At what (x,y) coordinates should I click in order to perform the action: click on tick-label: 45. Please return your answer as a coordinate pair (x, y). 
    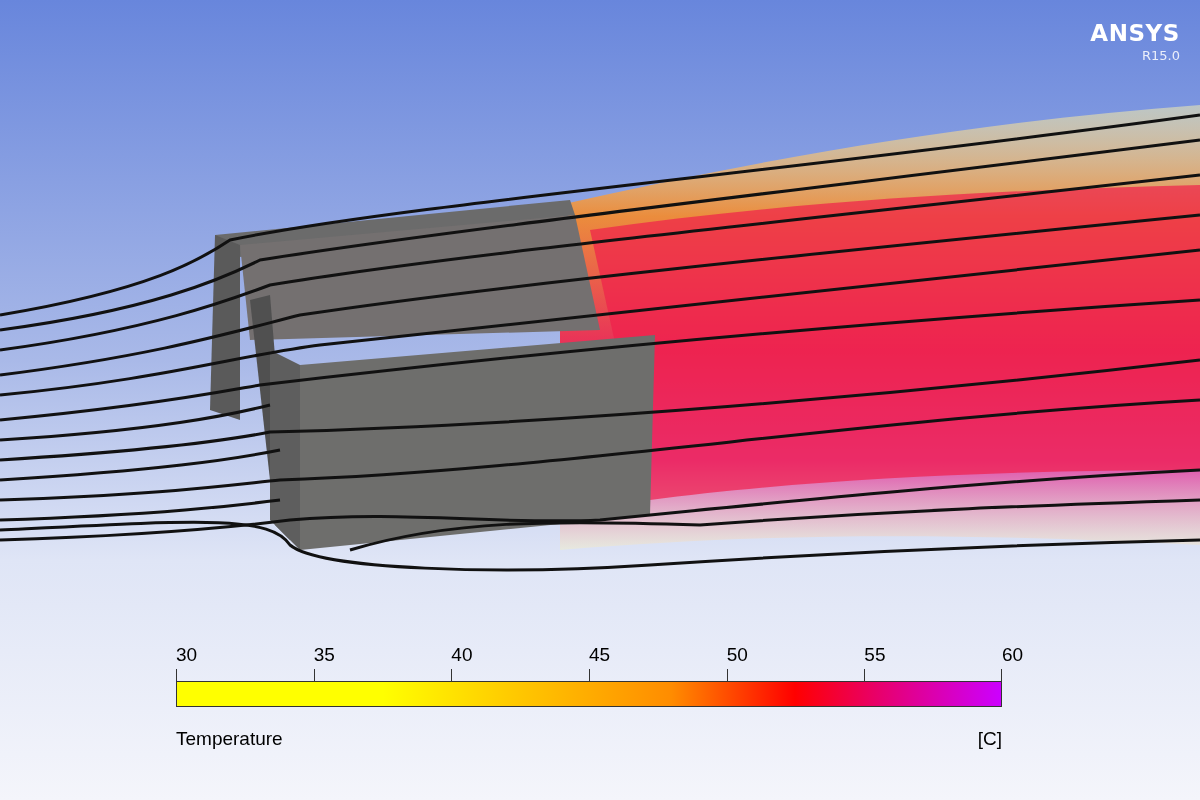
    Looking at the image, I should click on (600, 654).